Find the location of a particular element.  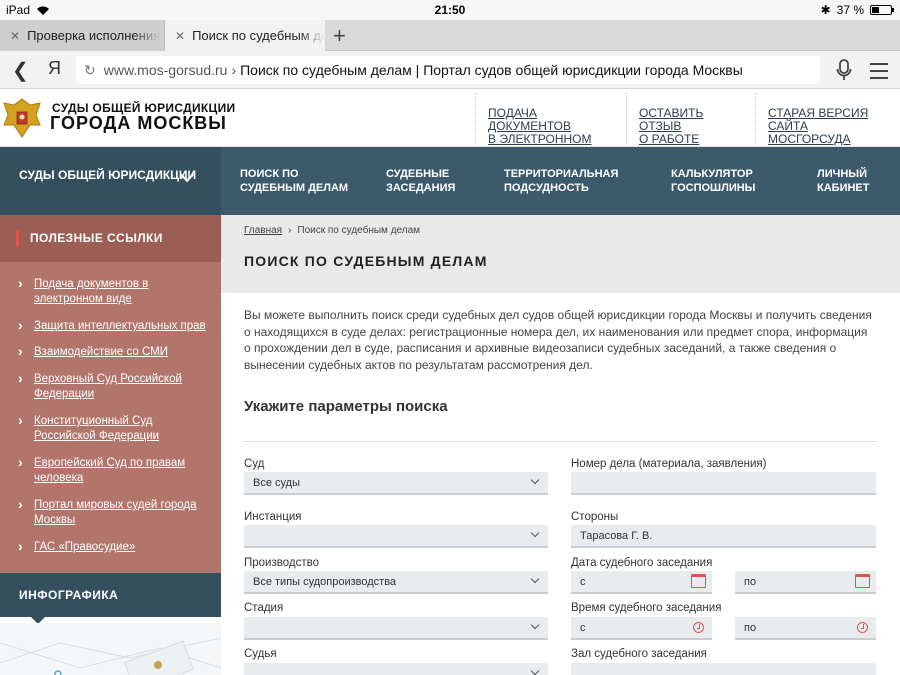

new-tab-plus-icon: + is located at coordinates (339, 36).